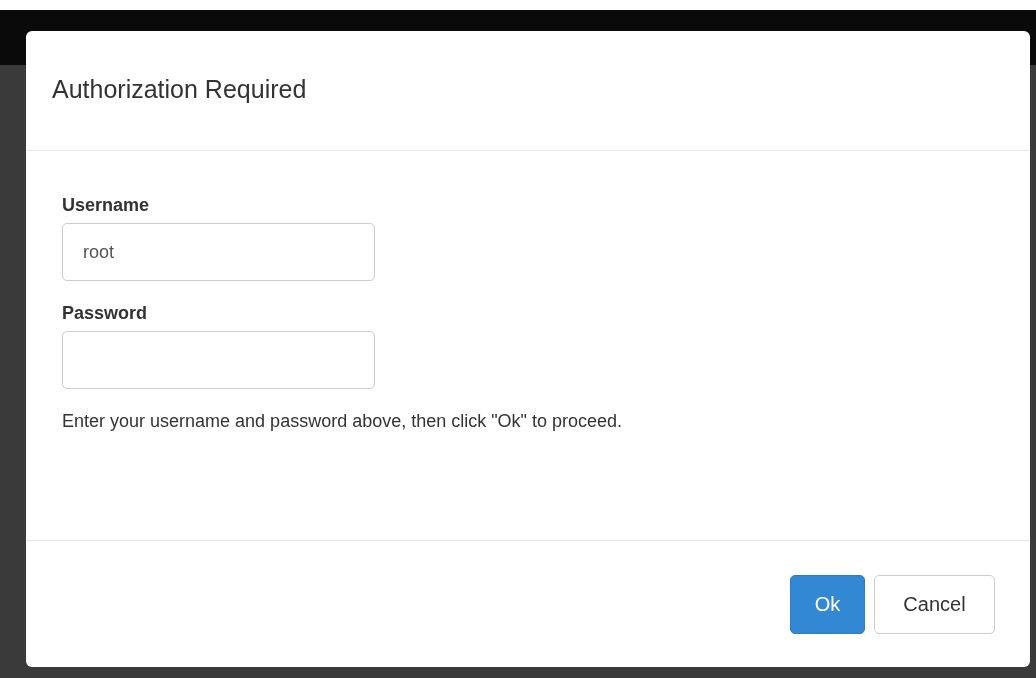 The image size is (1036, 678). Describe the element at coordinates (934, 604) in the screenshot. I see `cancel-button: Cancel` at that location.